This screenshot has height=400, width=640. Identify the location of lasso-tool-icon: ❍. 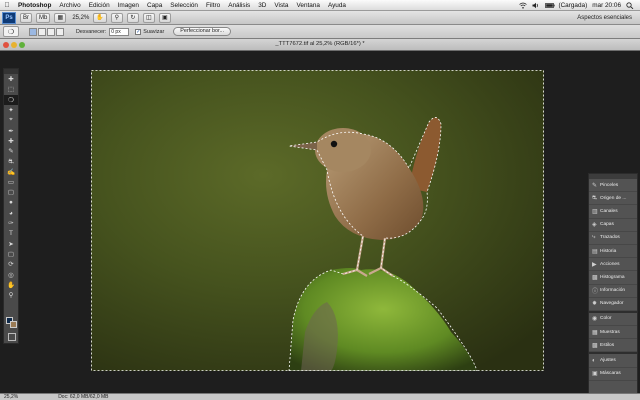
(11, 99).